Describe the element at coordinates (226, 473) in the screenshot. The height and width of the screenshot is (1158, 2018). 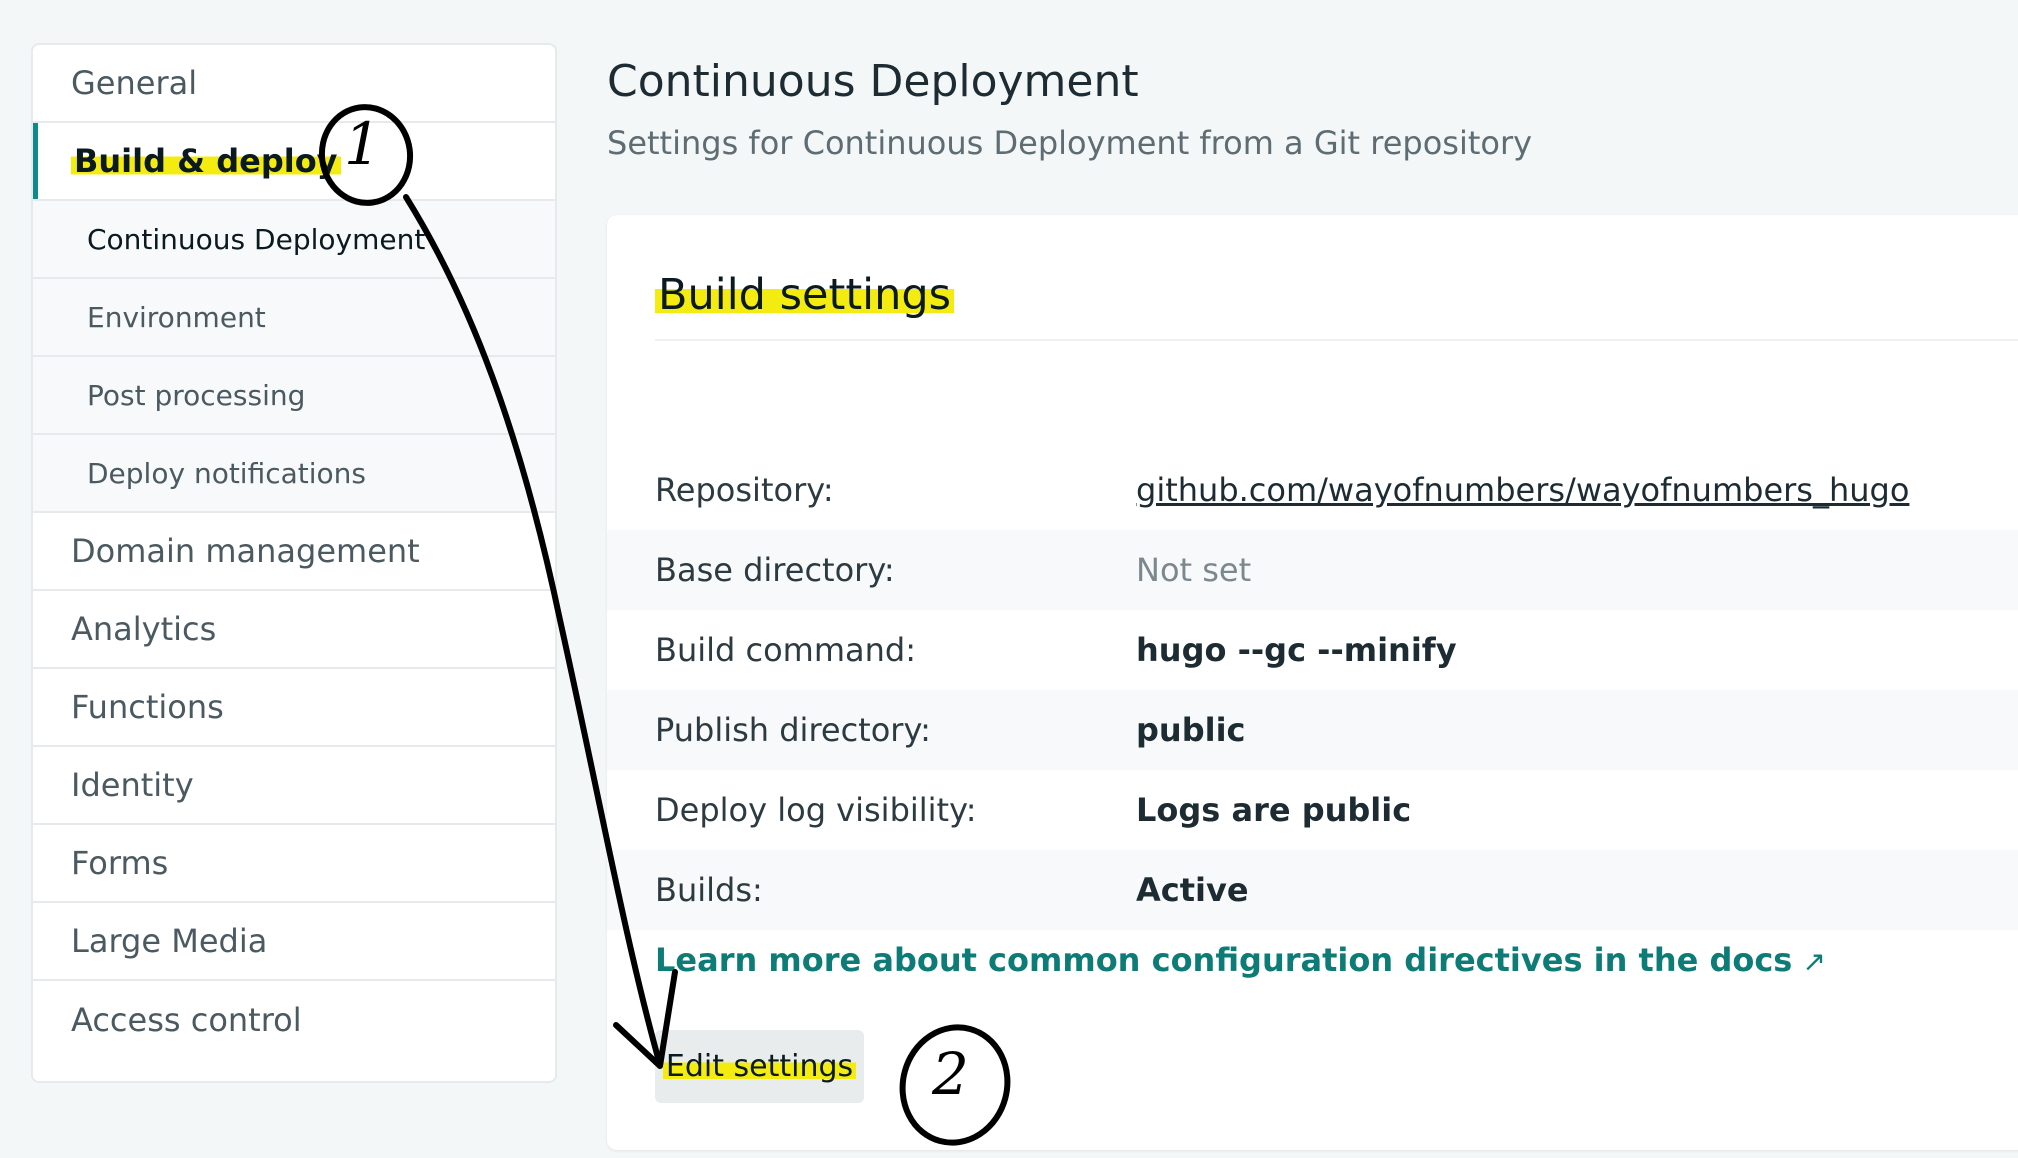
I see `sidebar-item-label: Deploy notifications` at that location.